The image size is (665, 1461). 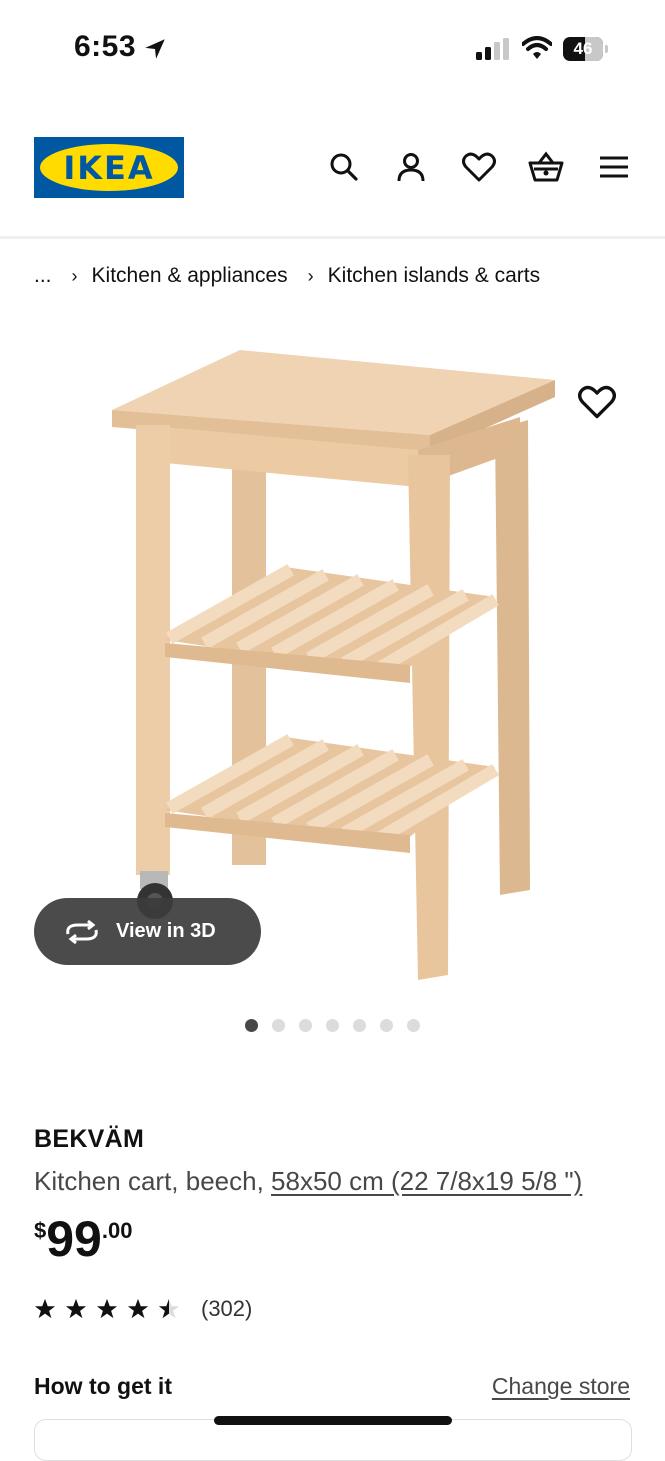 What do you see at coordinates (492, 49) in the screenshot?
I see `cellular-signal-icon` at bounding box center [492, 49].